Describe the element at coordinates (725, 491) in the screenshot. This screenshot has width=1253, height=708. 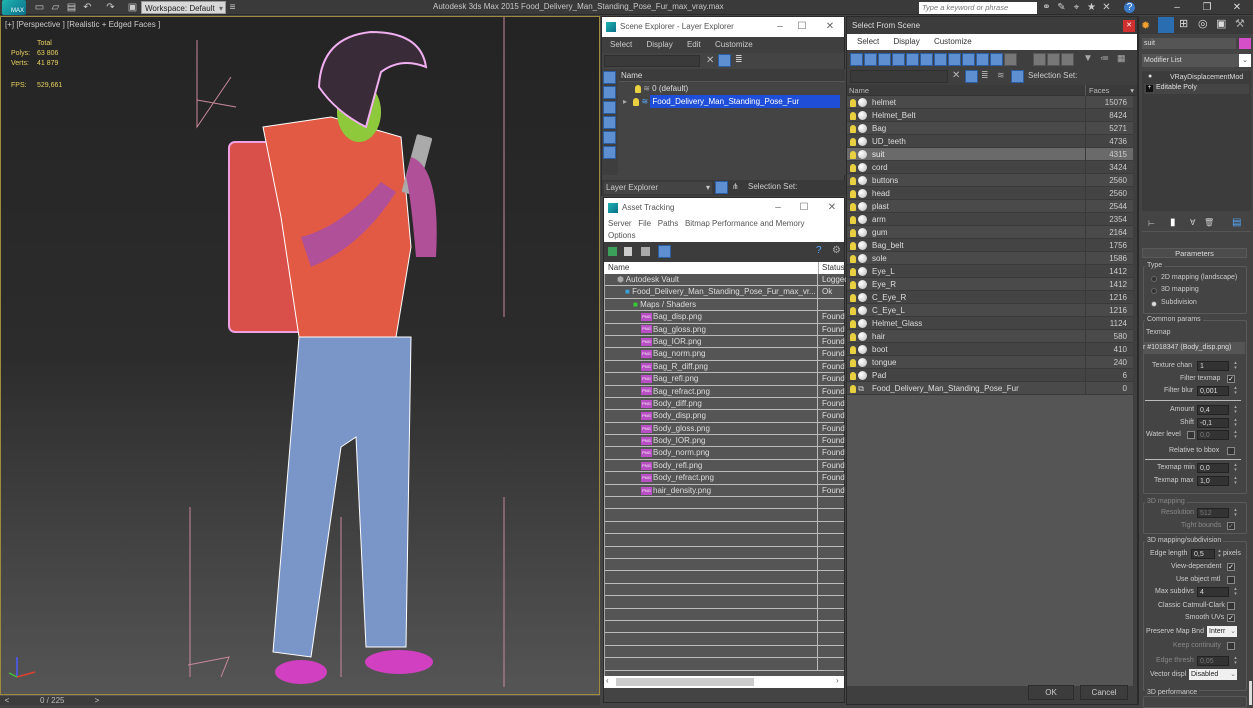
I see `asset-row: PNG hair_density.png Found` at that location.